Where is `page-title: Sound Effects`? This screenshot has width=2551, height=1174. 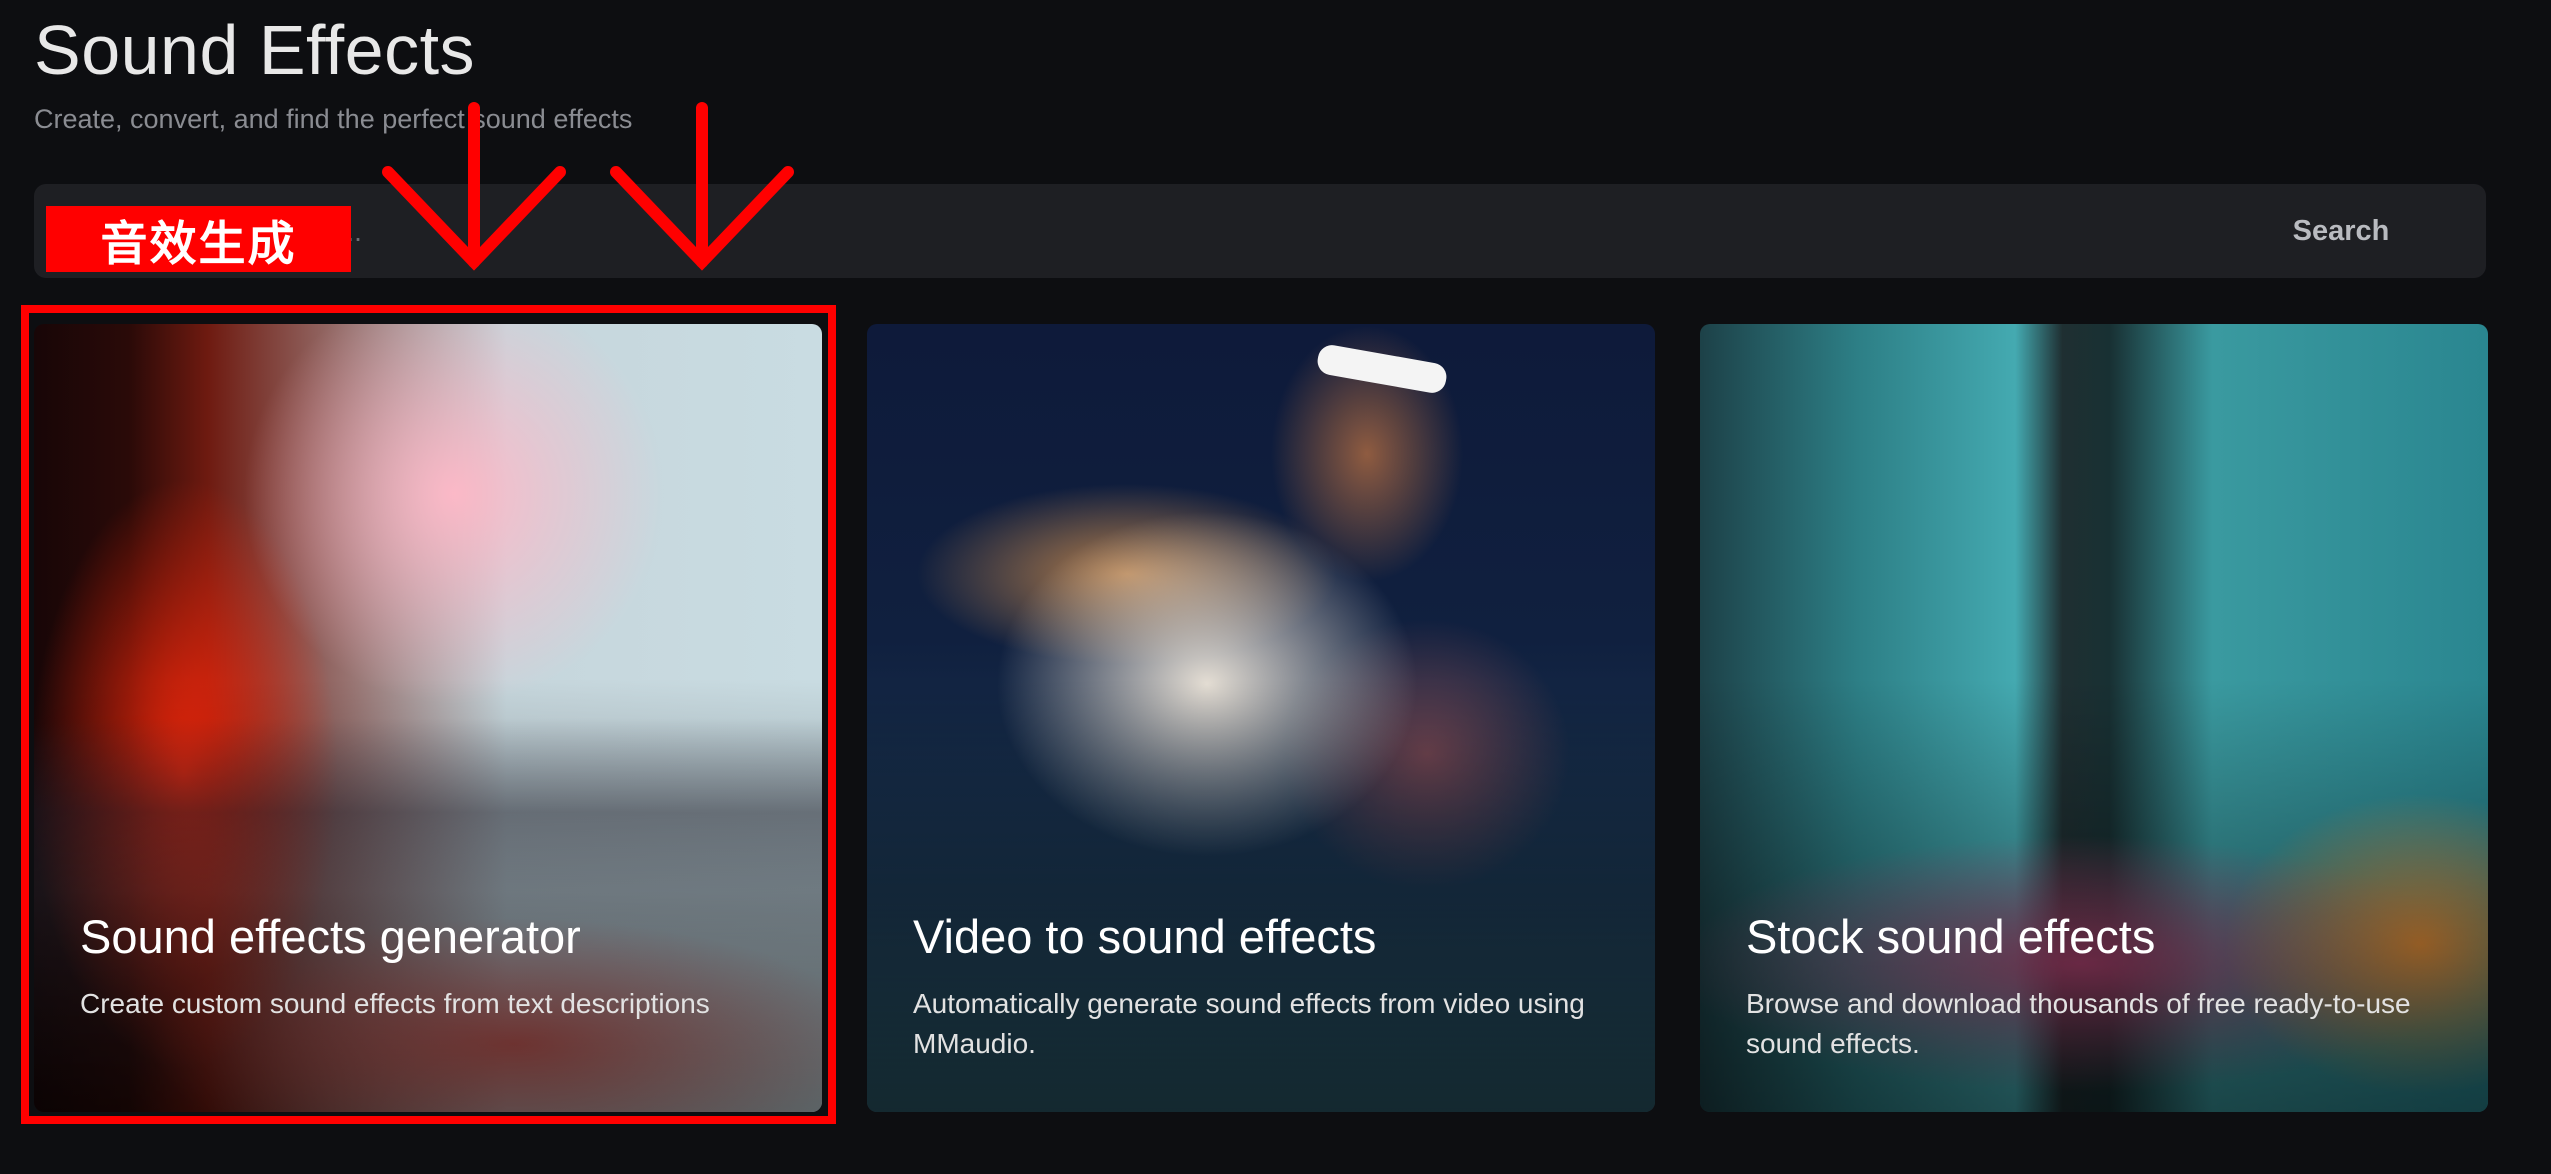 page-title: Sound Effects is located at coordinates (255, 50).